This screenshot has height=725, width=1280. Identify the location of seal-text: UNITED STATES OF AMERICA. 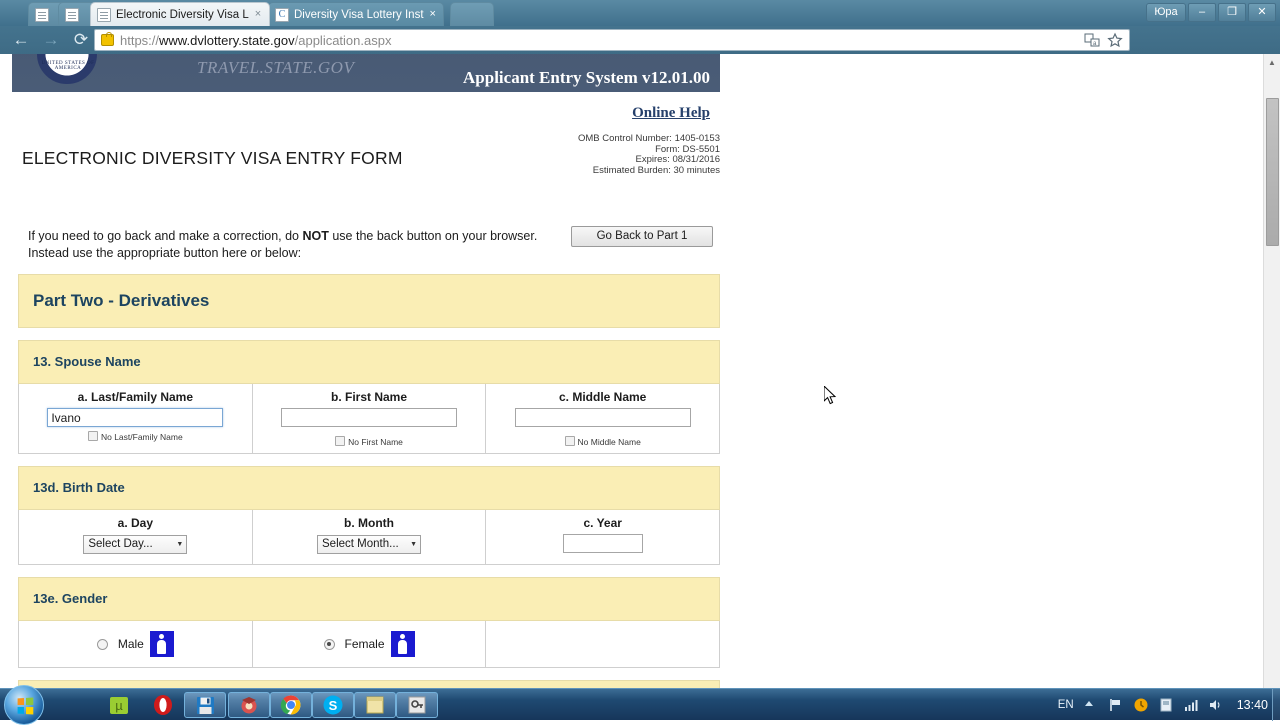
(68, 66).